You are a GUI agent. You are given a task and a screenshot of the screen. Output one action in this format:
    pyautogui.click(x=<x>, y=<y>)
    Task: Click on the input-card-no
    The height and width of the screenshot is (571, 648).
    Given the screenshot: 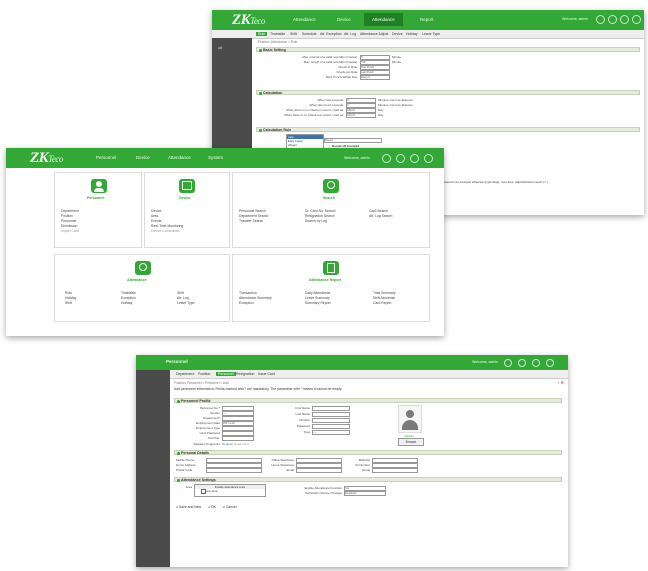 What is the action you would take?
    pyautogui.click(x=238, y=438)
    